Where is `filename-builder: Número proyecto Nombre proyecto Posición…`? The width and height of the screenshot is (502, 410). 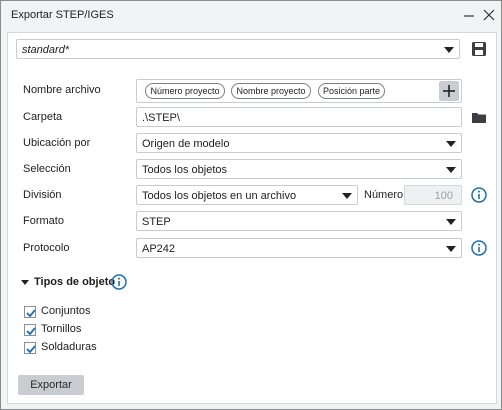 filename-builder: Número proyecto Nombre proyecto Posición… is located at coordinates (299, 91).